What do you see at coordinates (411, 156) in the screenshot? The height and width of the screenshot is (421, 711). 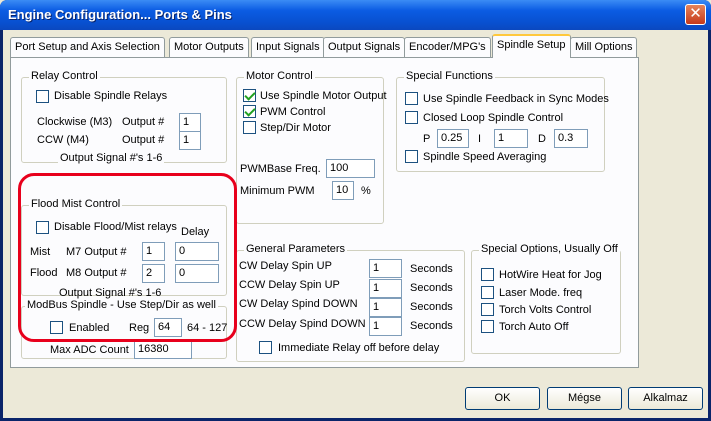 I see `speed-averaging-checkbox` at bounding box center [411, 156].